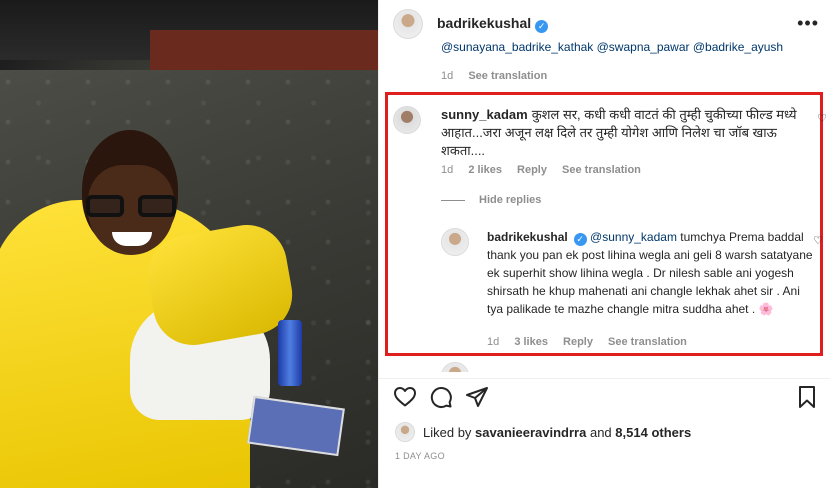 This screenshot has width=830, height=488. Describe the element at coordinates (290, 353) in the screenshot. I see `photo-spray-can` at that location.